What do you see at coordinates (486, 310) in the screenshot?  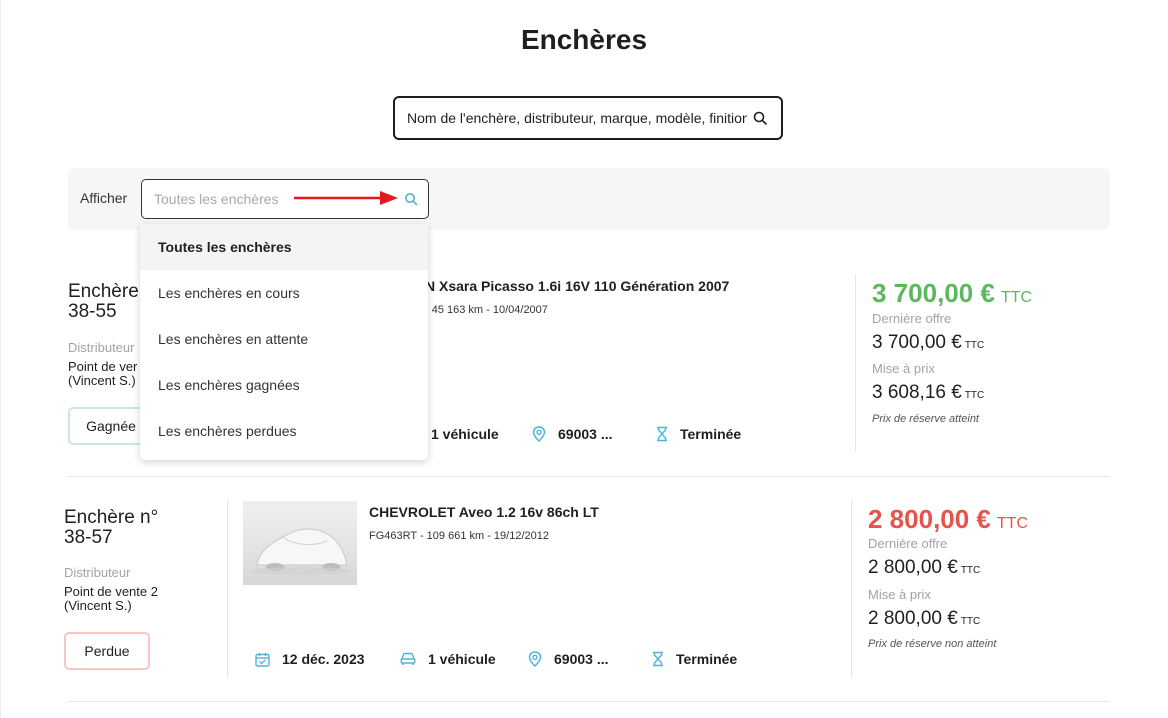 I see `vehicle-subtitle: - 45 163 km - 10/04/2007` at bounding box center [486, 310].